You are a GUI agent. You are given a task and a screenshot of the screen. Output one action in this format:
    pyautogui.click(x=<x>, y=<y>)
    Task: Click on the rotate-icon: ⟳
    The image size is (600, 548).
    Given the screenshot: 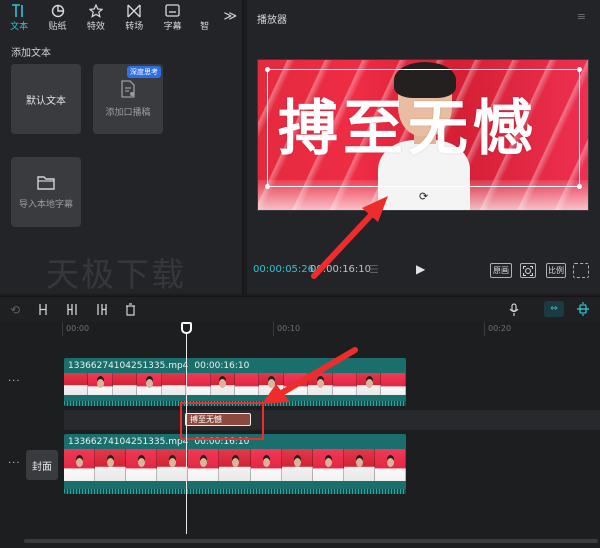 What is the action you would take?
    pyautogui.click(x=423, y=196)
    